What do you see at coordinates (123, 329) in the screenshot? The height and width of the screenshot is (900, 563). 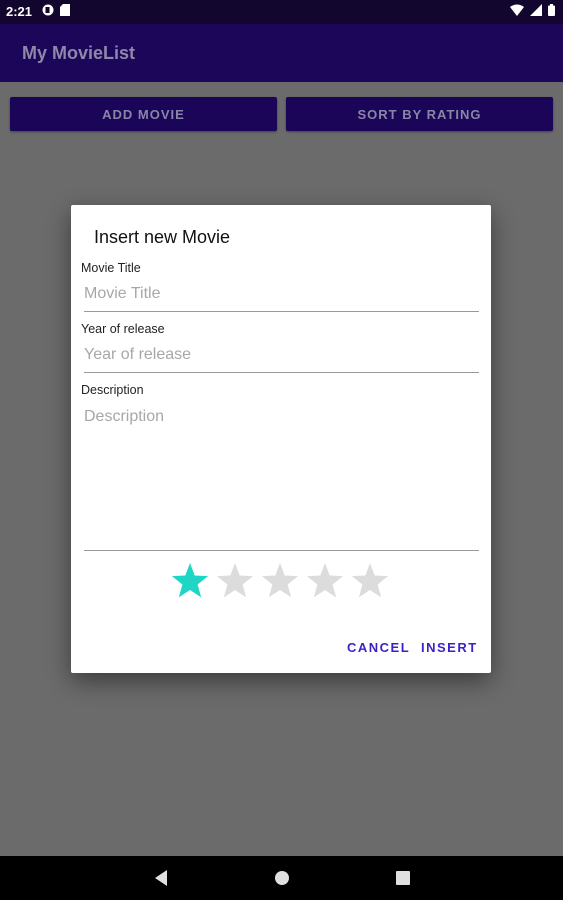 I see `year-label: Year of release` at bounding box center [123, 329].